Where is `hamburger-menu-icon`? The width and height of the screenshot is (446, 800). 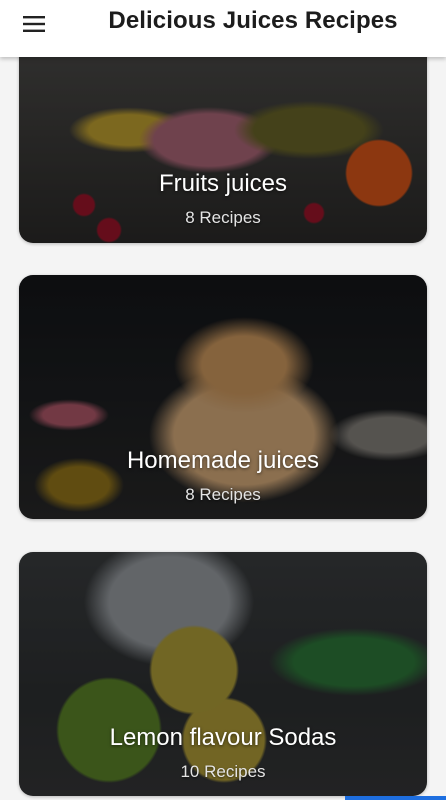 hamburger-menu-icon is located at coordinates (34, 24).